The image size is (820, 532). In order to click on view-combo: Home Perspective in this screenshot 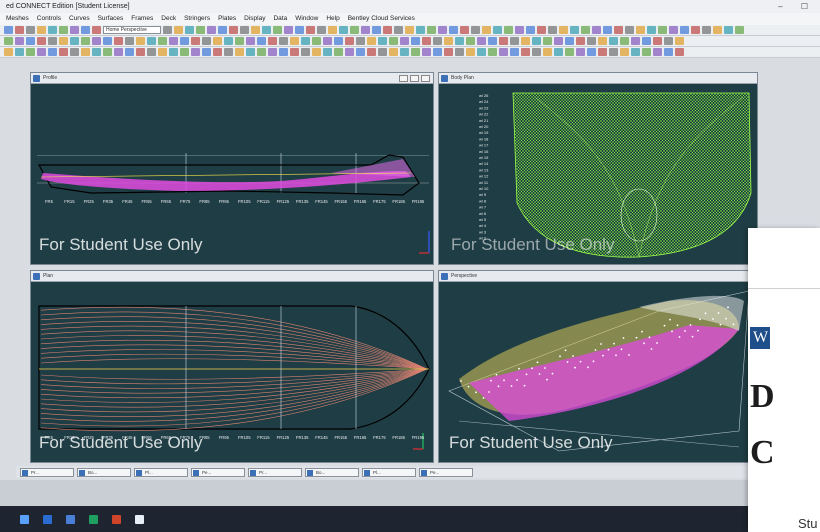, I will do `click(132, 30)`.